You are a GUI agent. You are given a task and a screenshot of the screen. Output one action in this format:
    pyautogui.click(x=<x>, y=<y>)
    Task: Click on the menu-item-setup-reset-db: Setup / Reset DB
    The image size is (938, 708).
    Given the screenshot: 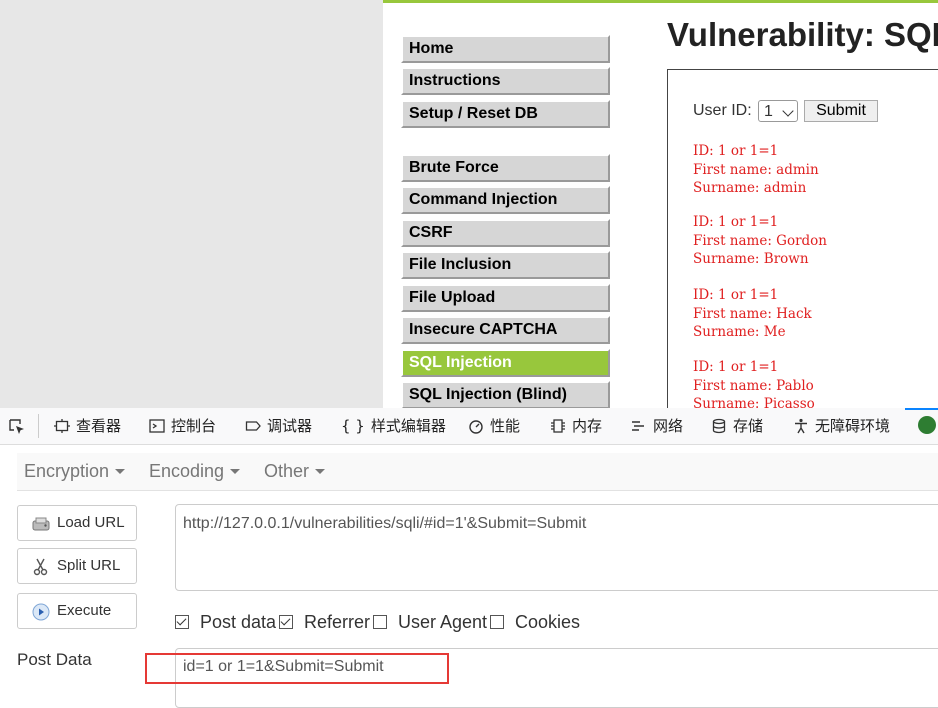 What is the action you would take?
    pyautogui.click(x=505, y=114)
    